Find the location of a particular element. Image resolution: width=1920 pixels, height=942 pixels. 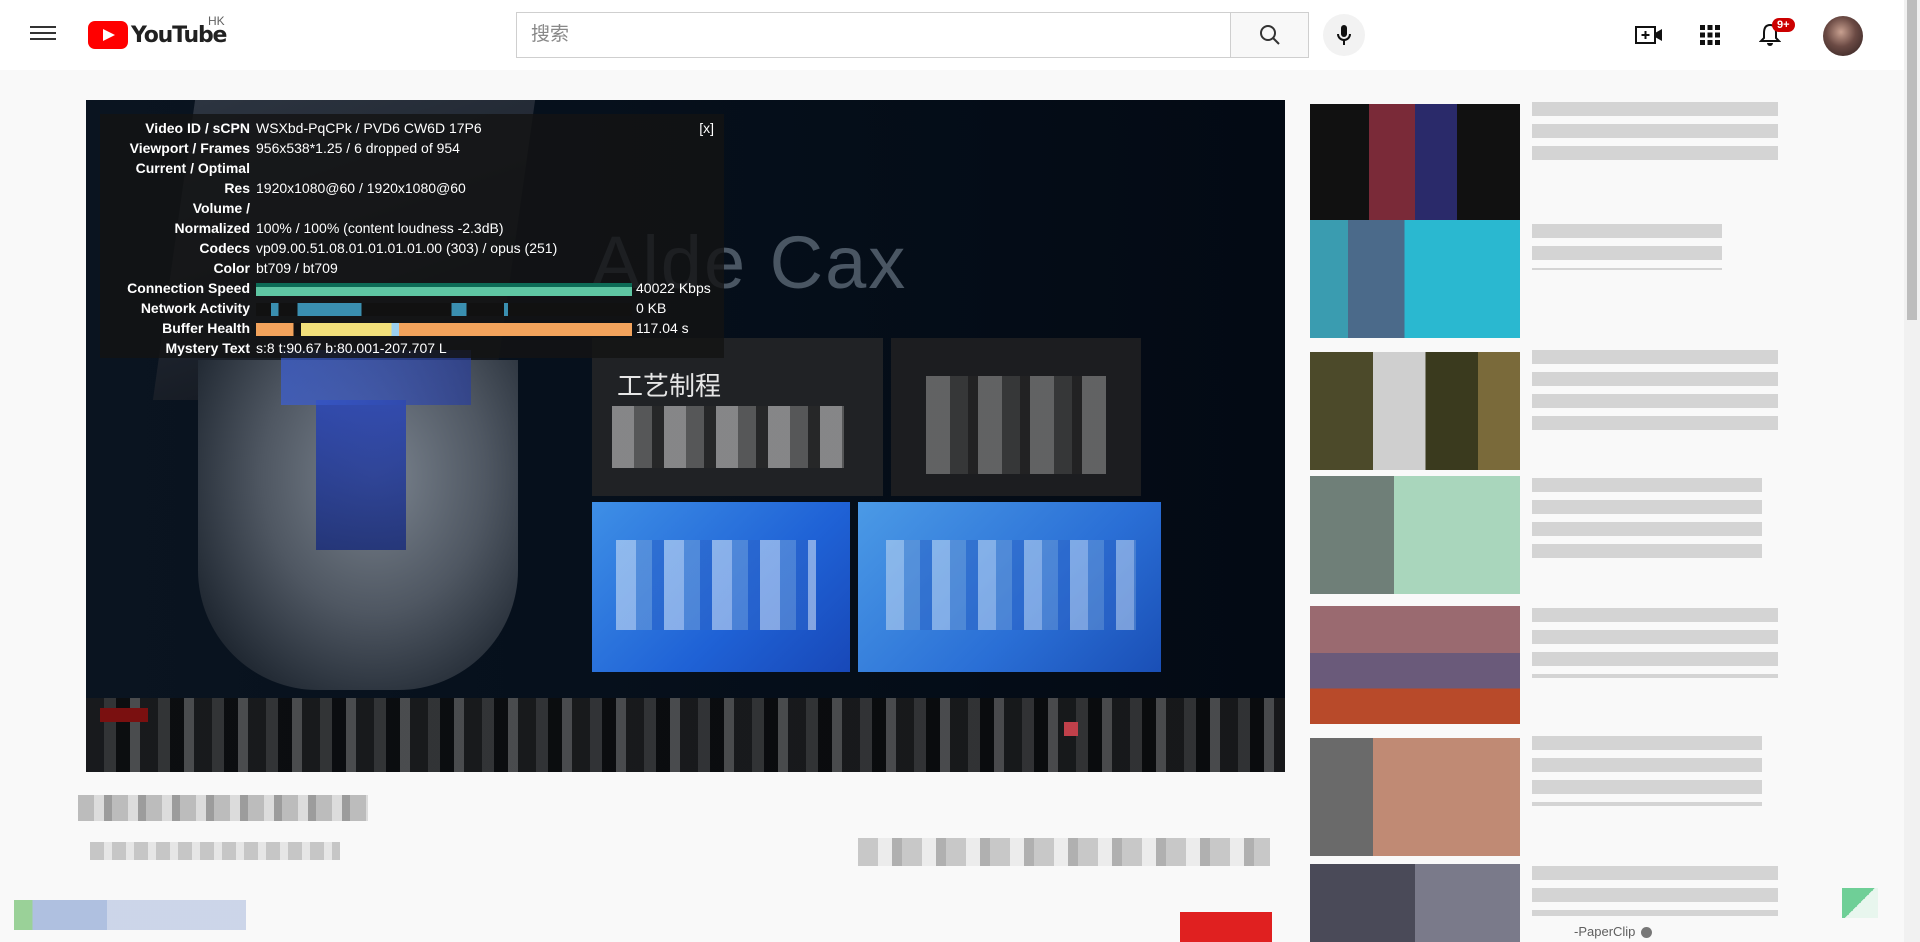

stat-value: 100% / 100% (content loudness -2.3dB) is located at coordinates (380, 228).